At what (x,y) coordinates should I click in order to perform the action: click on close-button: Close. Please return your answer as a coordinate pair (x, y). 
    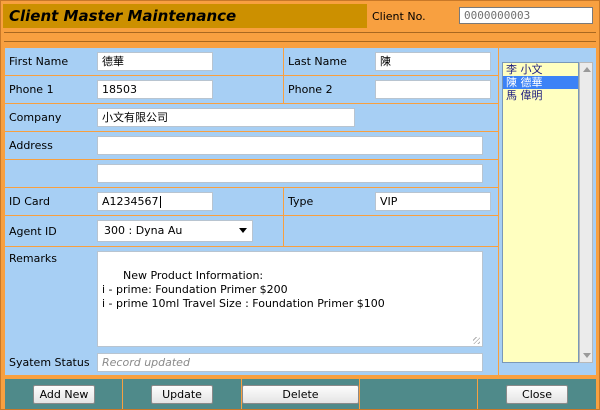
    Looking at the image, I should click on (537, 394).